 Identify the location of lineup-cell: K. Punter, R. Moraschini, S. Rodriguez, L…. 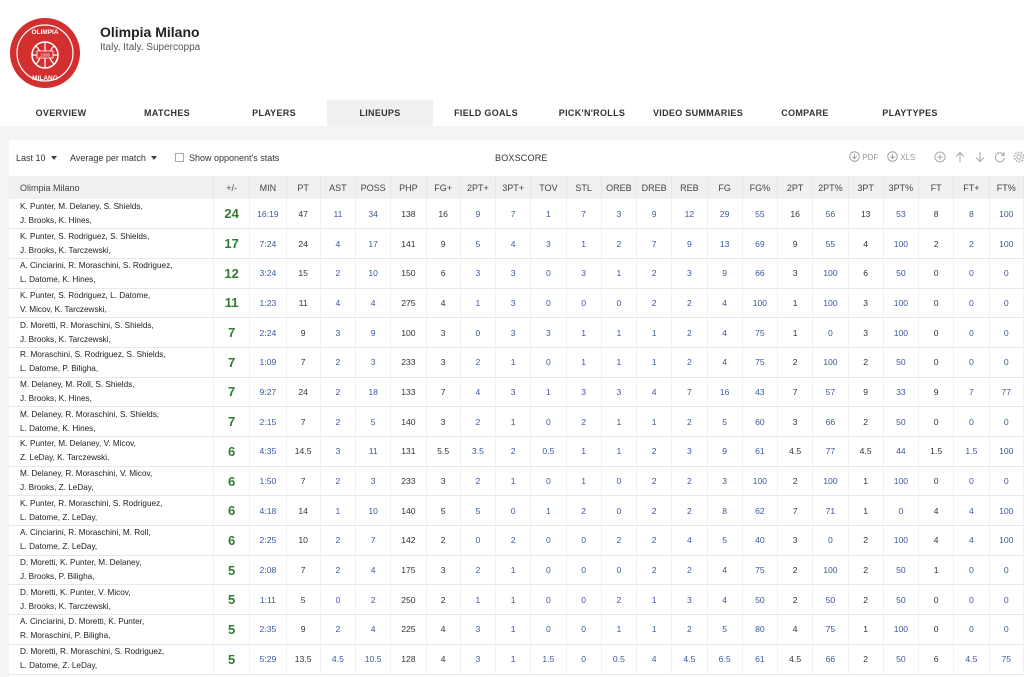
(111, 511).